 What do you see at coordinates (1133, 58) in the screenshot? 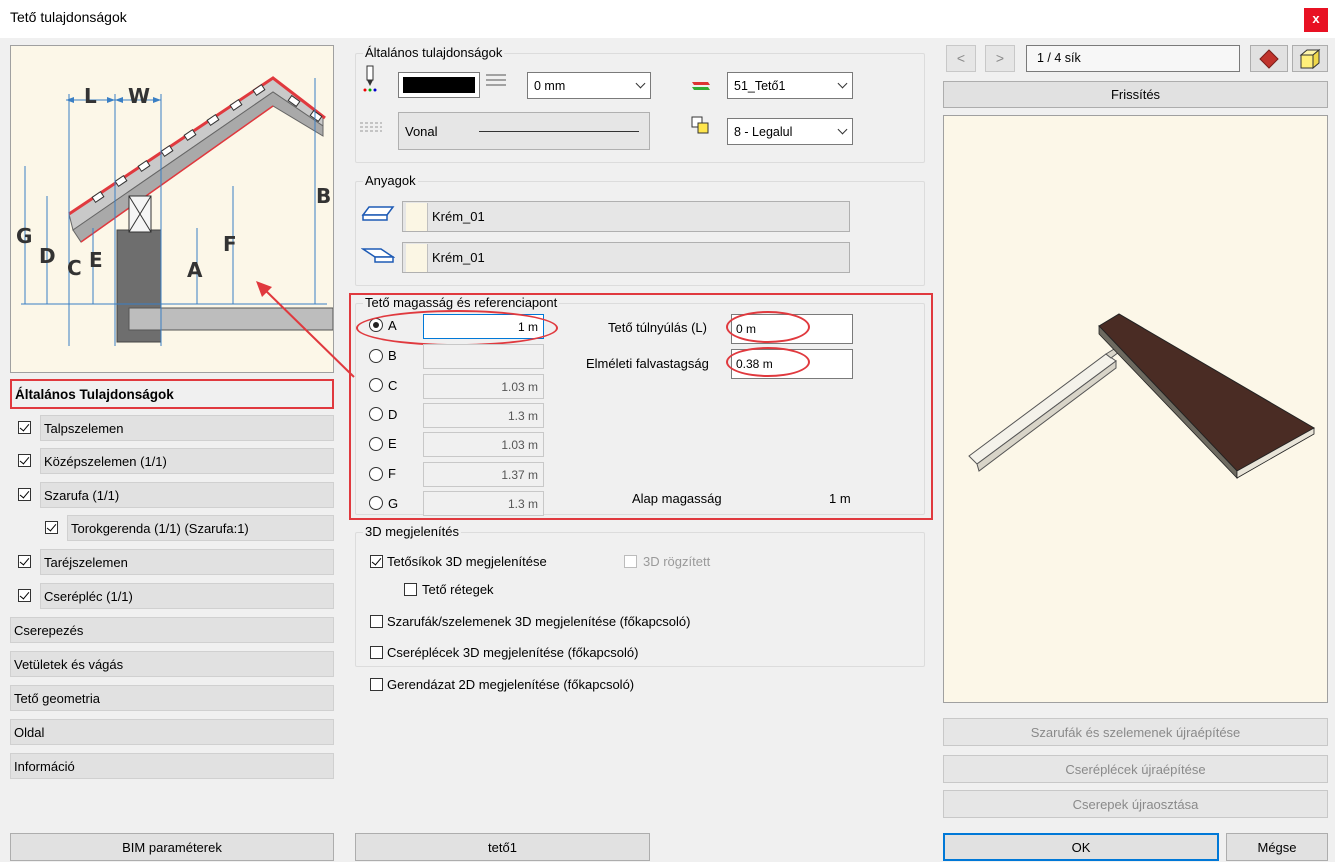
I see `plane-counter: 1 / 4 sík` at bounding box center [1133, 58].